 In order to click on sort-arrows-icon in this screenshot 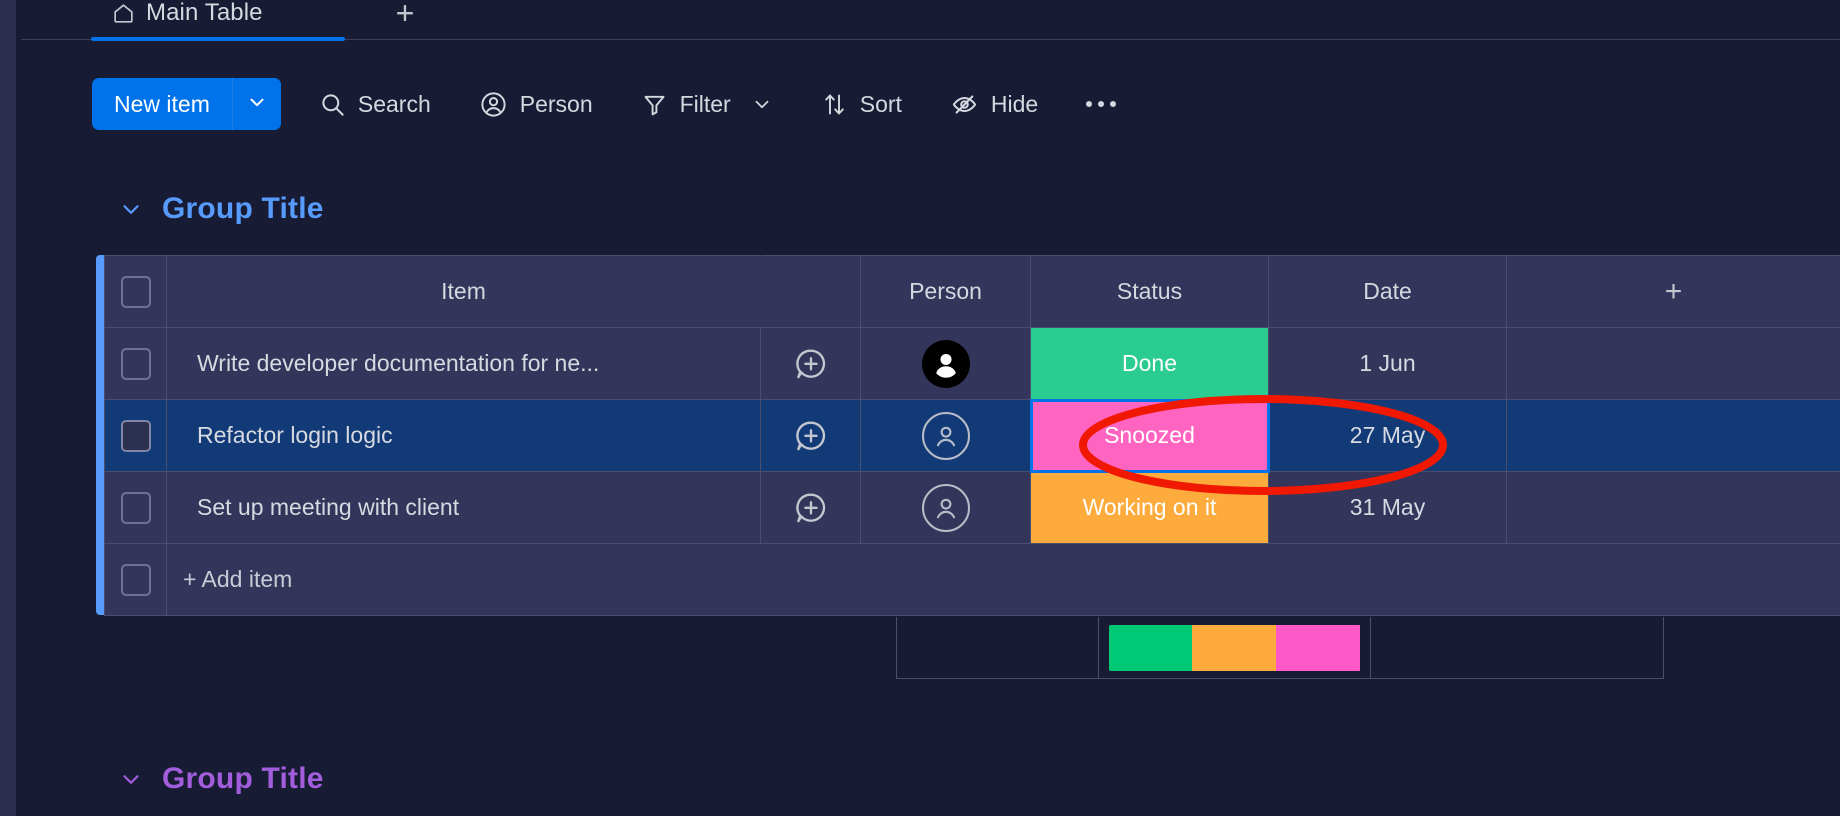, I will do `click(834, 104)`.